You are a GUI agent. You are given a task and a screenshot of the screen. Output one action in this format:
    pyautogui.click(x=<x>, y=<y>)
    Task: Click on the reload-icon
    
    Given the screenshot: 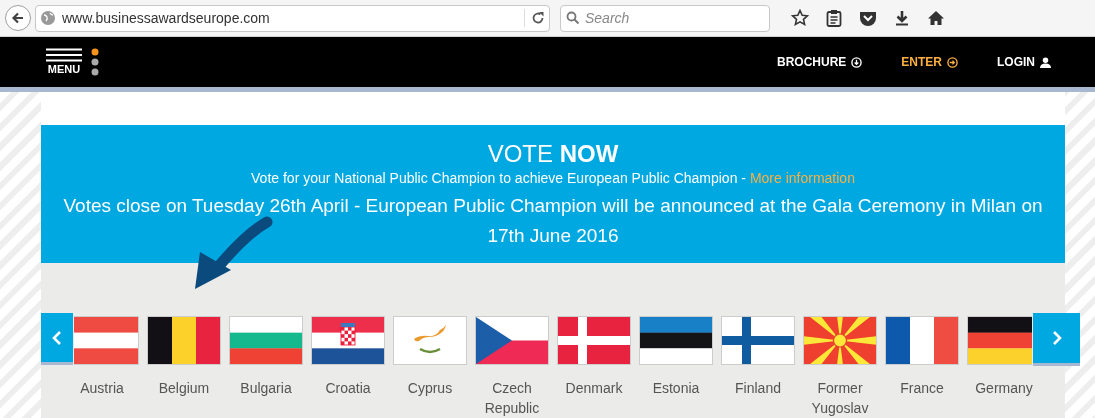 What is the action you would take?
    pyautogui.click(x=538, y=18)
    